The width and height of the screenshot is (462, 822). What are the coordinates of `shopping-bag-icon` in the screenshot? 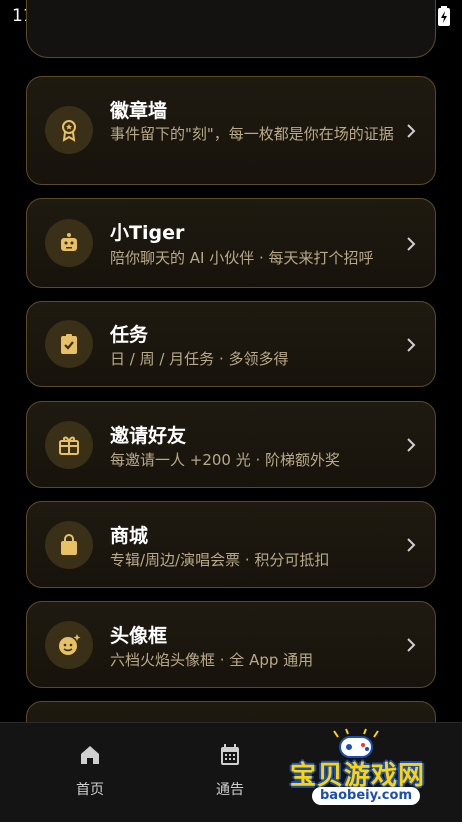 It's located at (69, 545).